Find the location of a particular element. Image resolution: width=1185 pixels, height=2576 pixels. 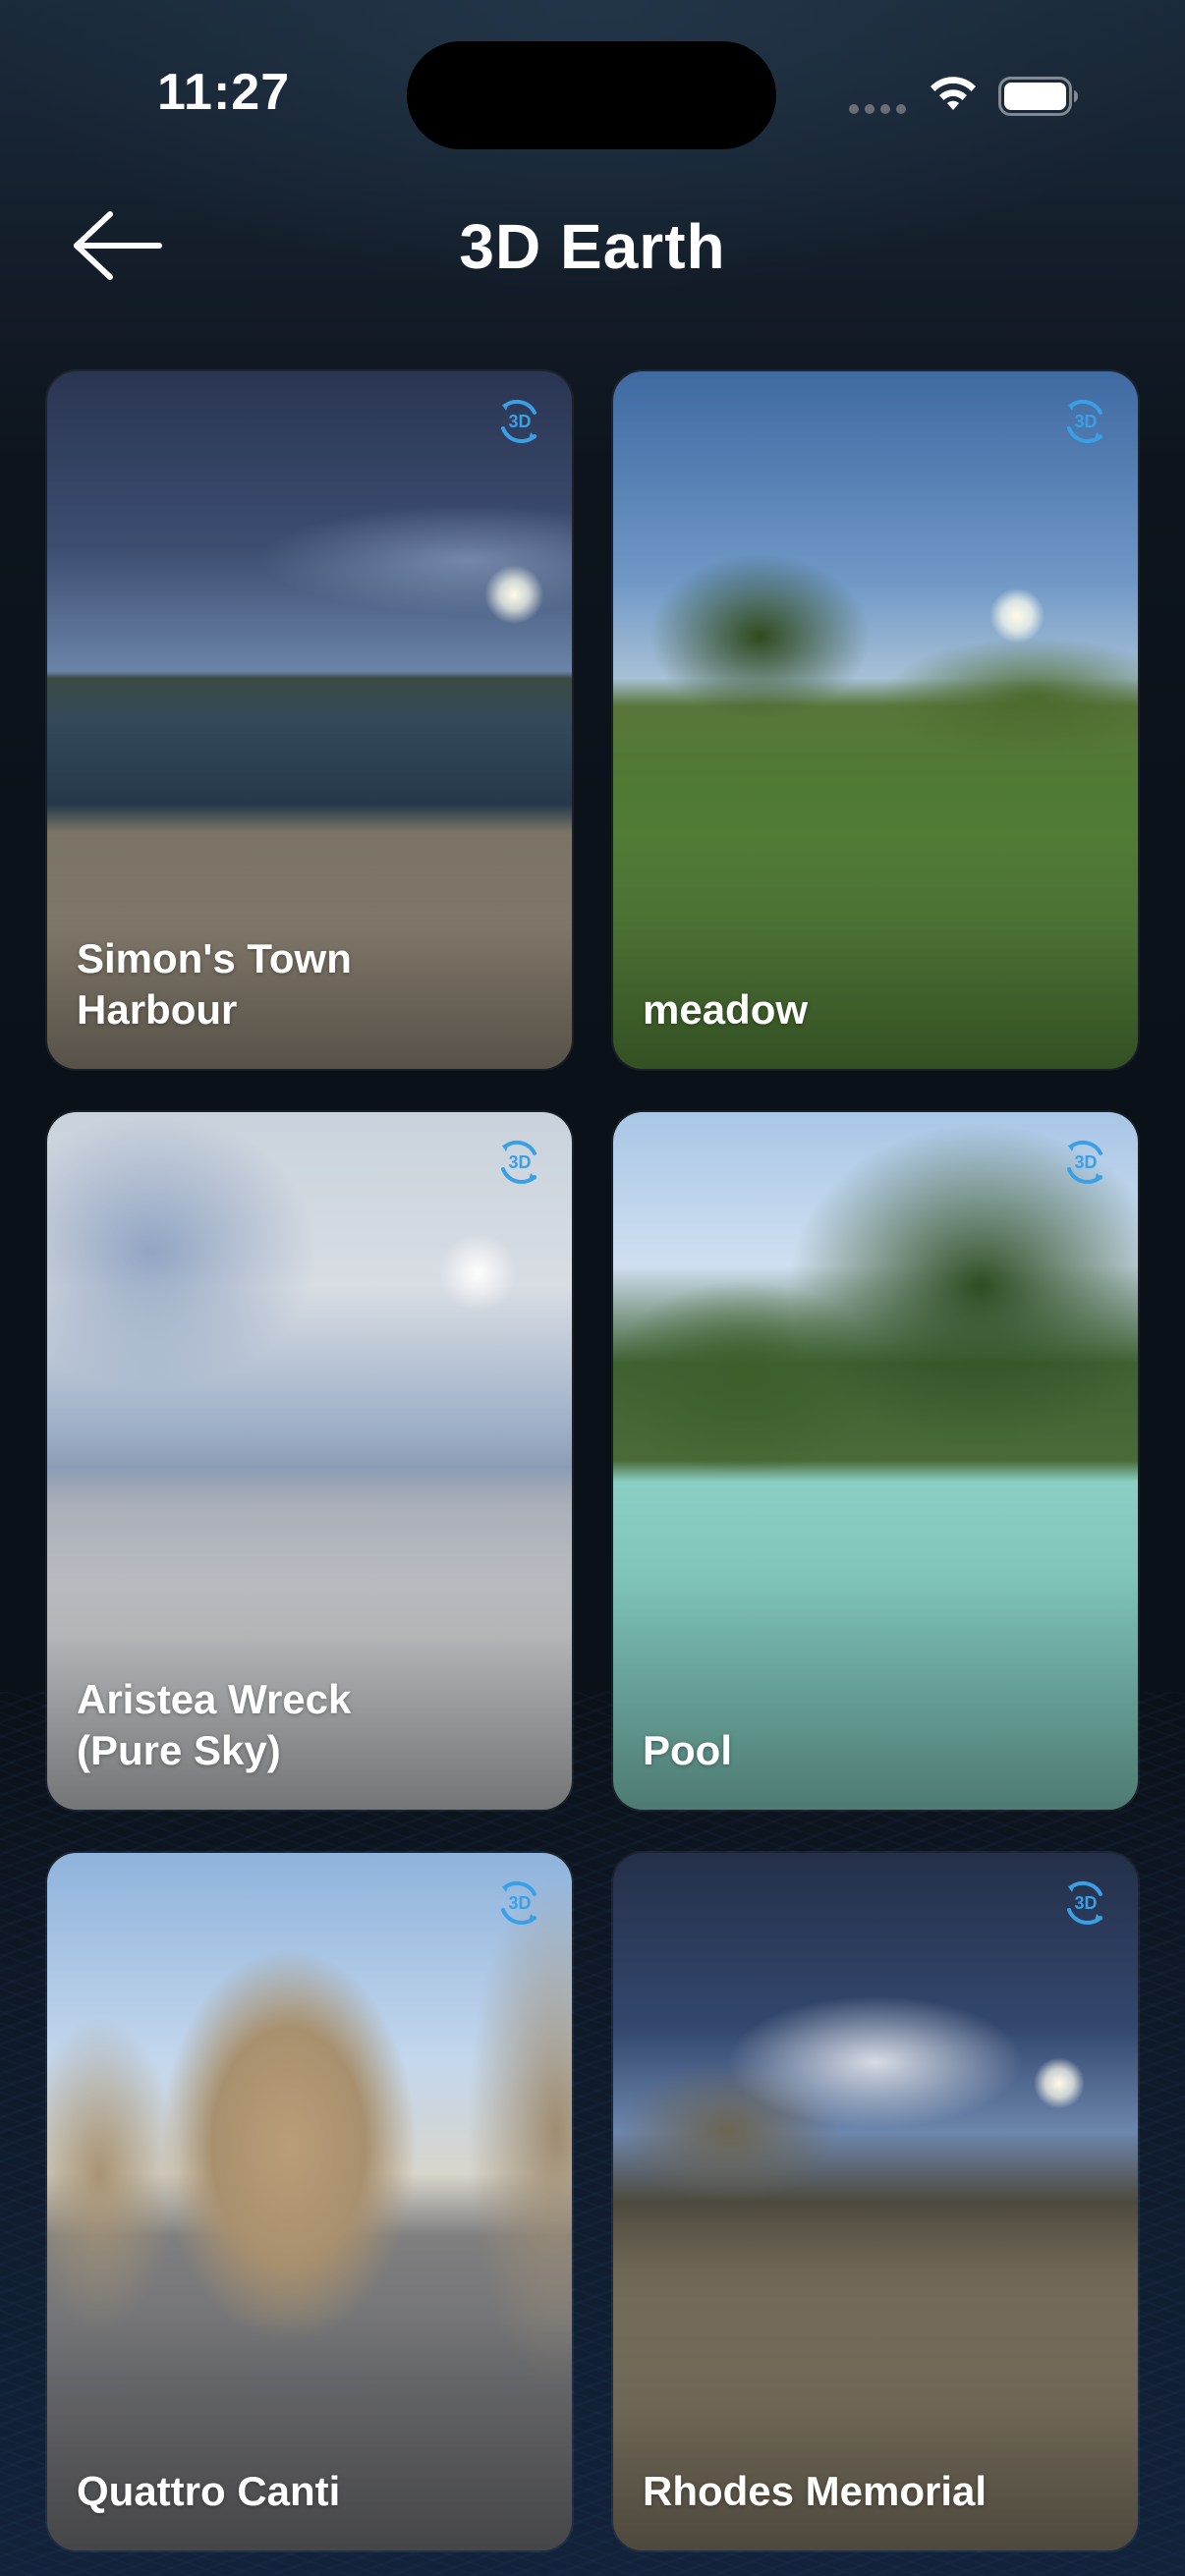

panorama-card-pool: 3D Pool is located at coordinates (876, 1461).